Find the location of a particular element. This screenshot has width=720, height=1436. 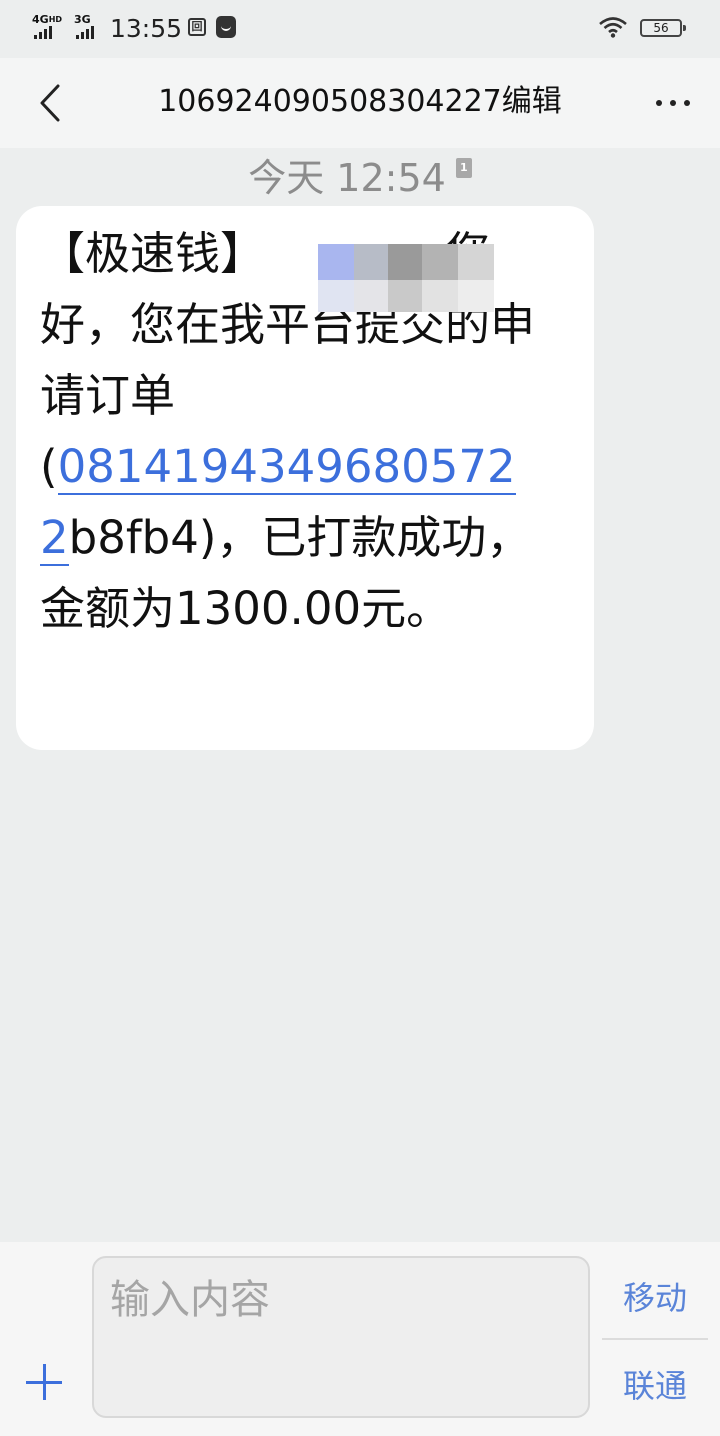

message-timestamp: 今天 12:54 1 is located at coordinates (360, 178).